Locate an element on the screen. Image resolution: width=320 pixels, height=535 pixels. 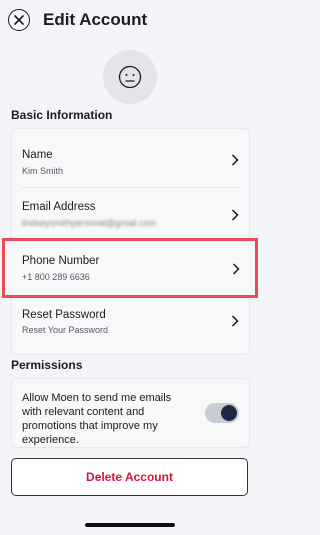
reset-password-row: Reset Password Reset Your Password is located at coordinates (130, 326).